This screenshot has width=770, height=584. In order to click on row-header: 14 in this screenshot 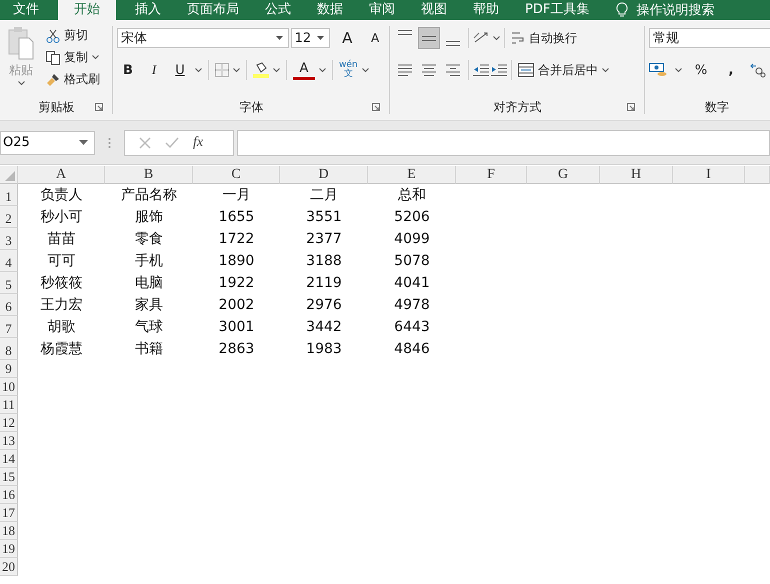, I will do `click(9, 459)`.